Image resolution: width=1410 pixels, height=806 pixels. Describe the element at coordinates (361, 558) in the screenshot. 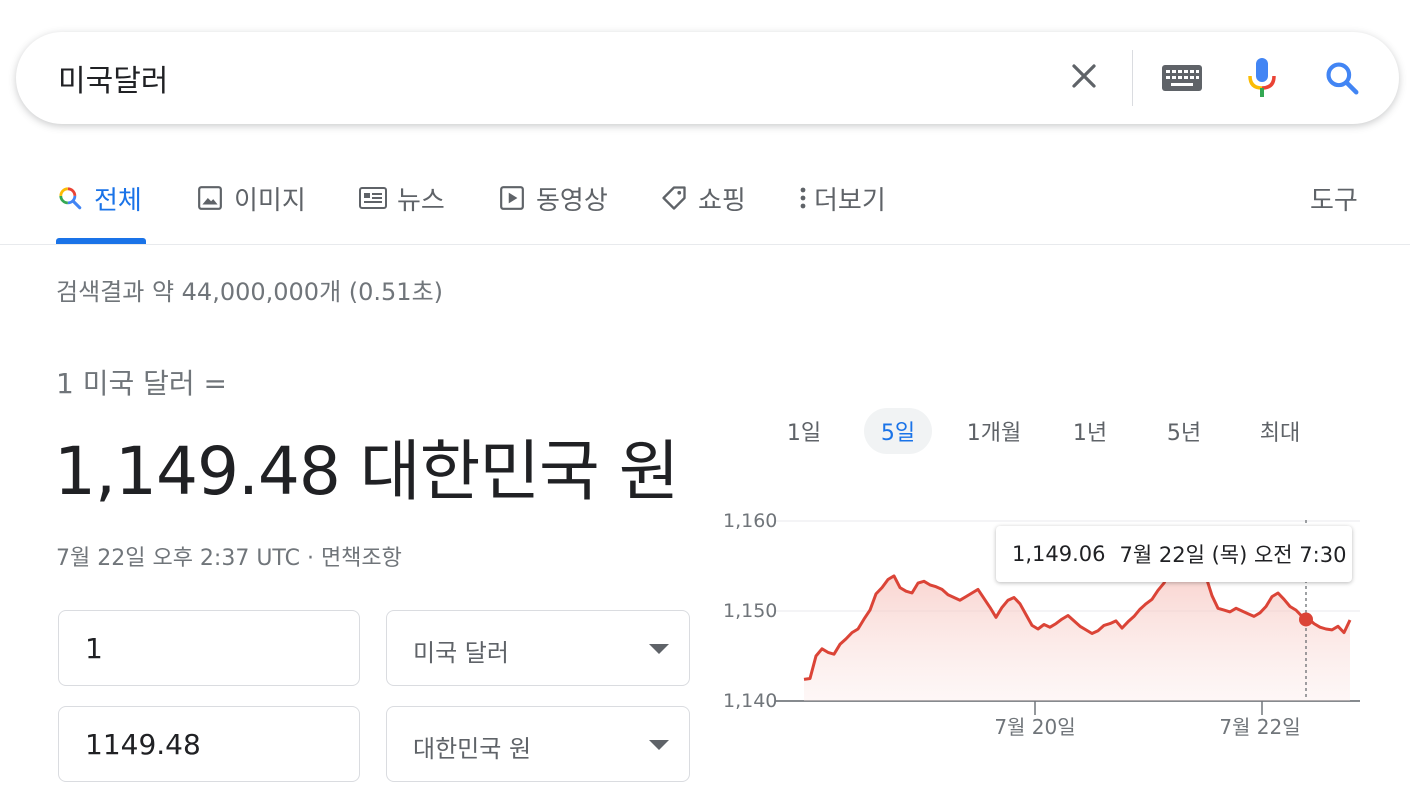

I see `disclaimer-link: 면책조항` at that location.